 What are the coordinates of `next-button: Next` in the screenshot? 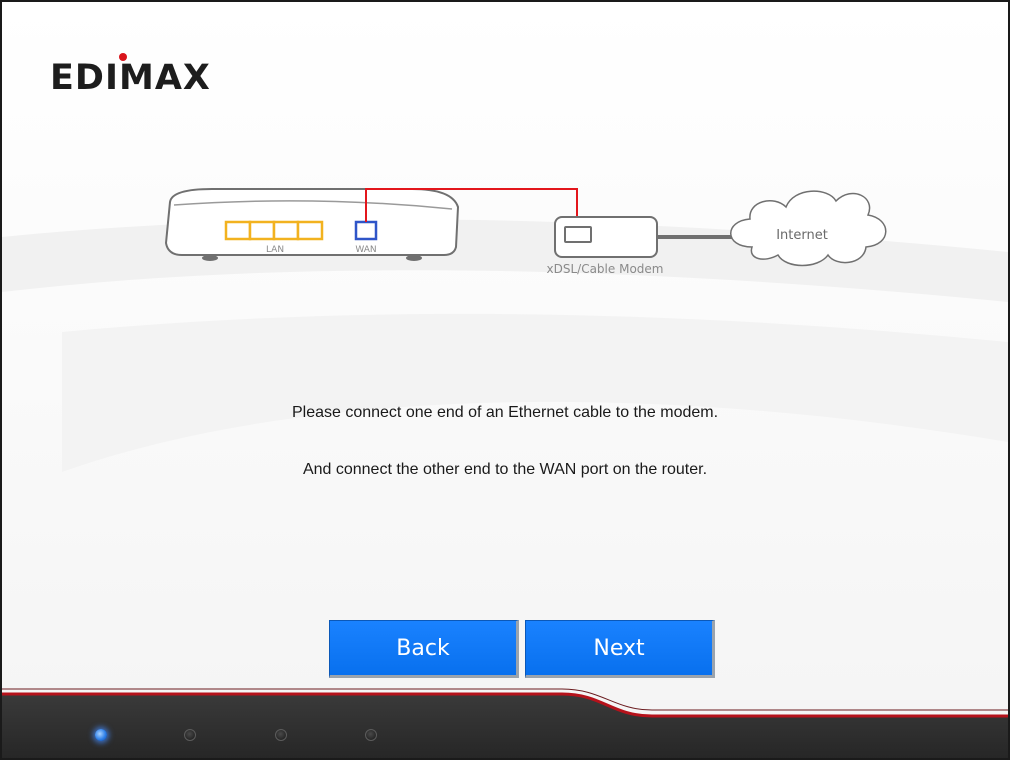 It's located at (620, 649).